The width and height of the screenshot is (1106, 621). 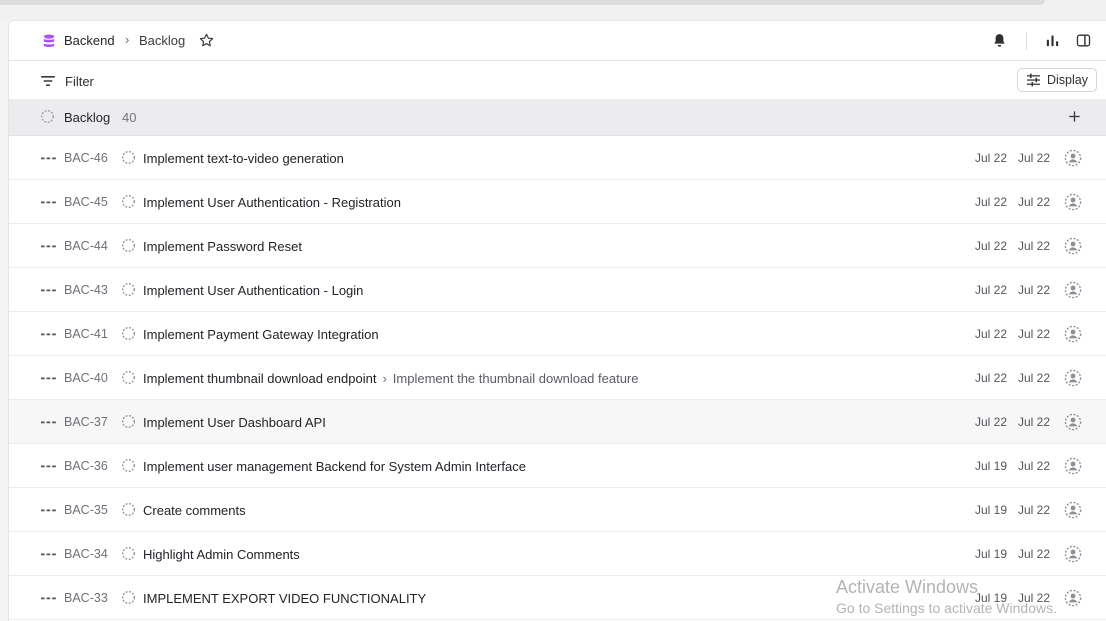 I want to click on issue-title: Create comments, so click(x=194, y=510).